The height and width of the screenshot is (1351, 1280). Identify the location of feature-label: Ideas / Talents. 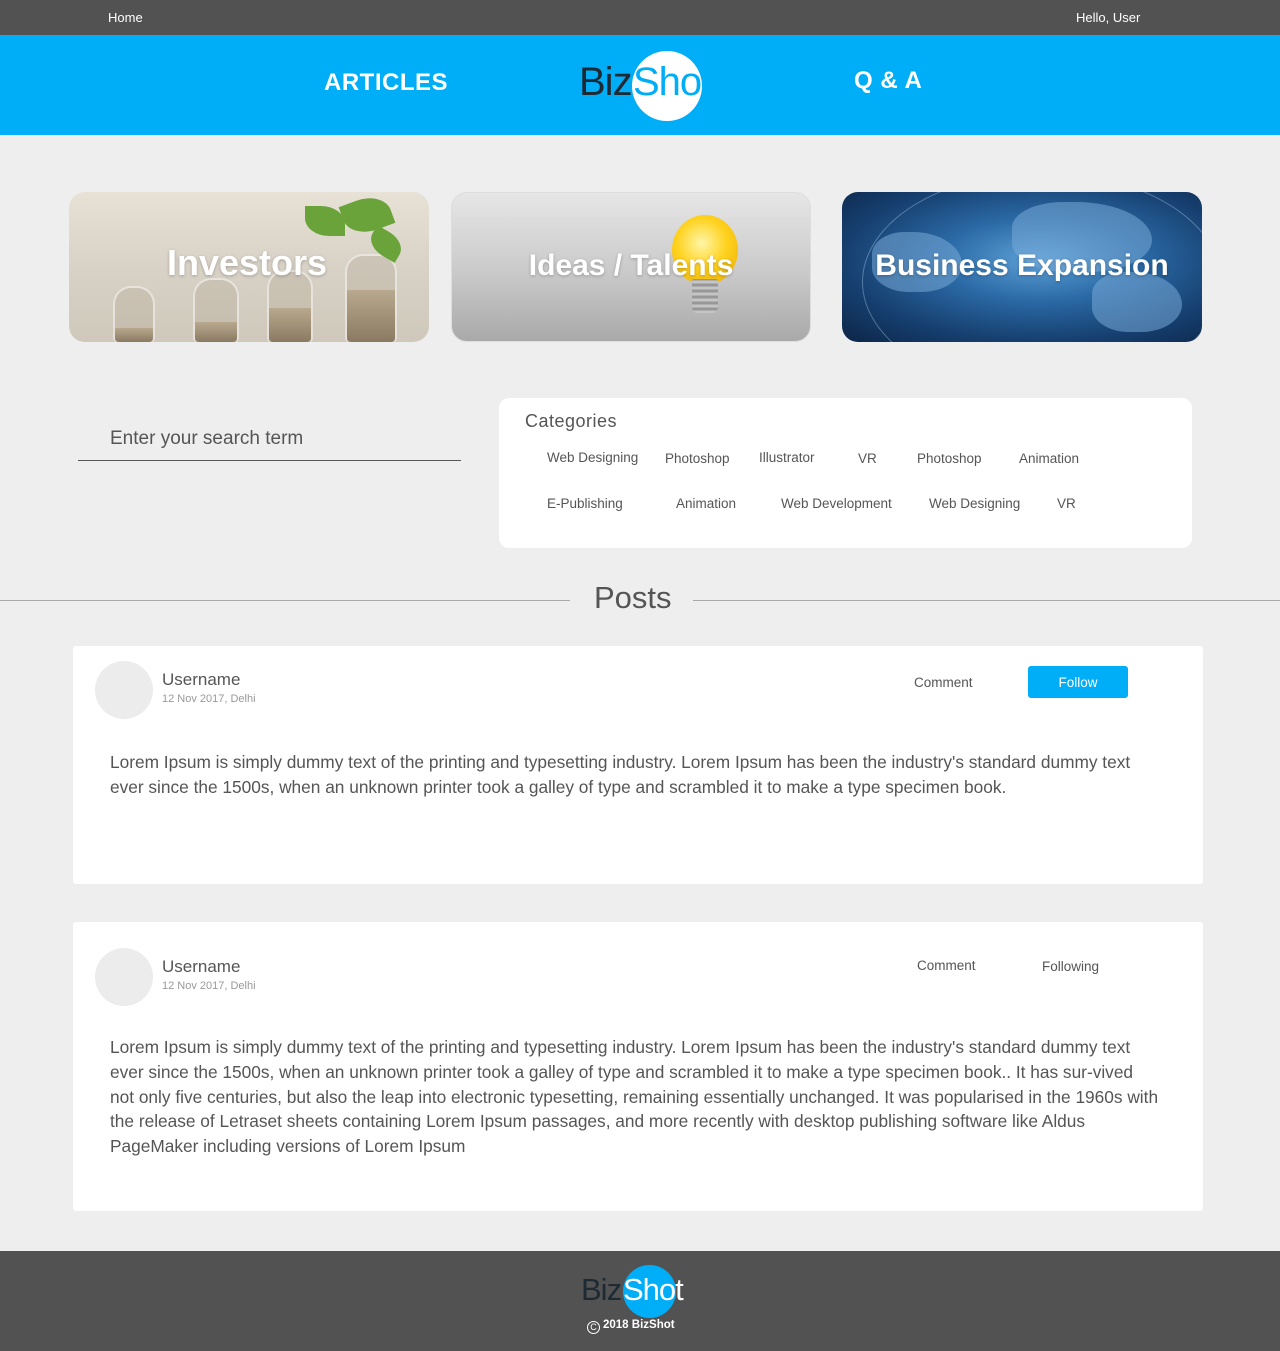
(631, 265).